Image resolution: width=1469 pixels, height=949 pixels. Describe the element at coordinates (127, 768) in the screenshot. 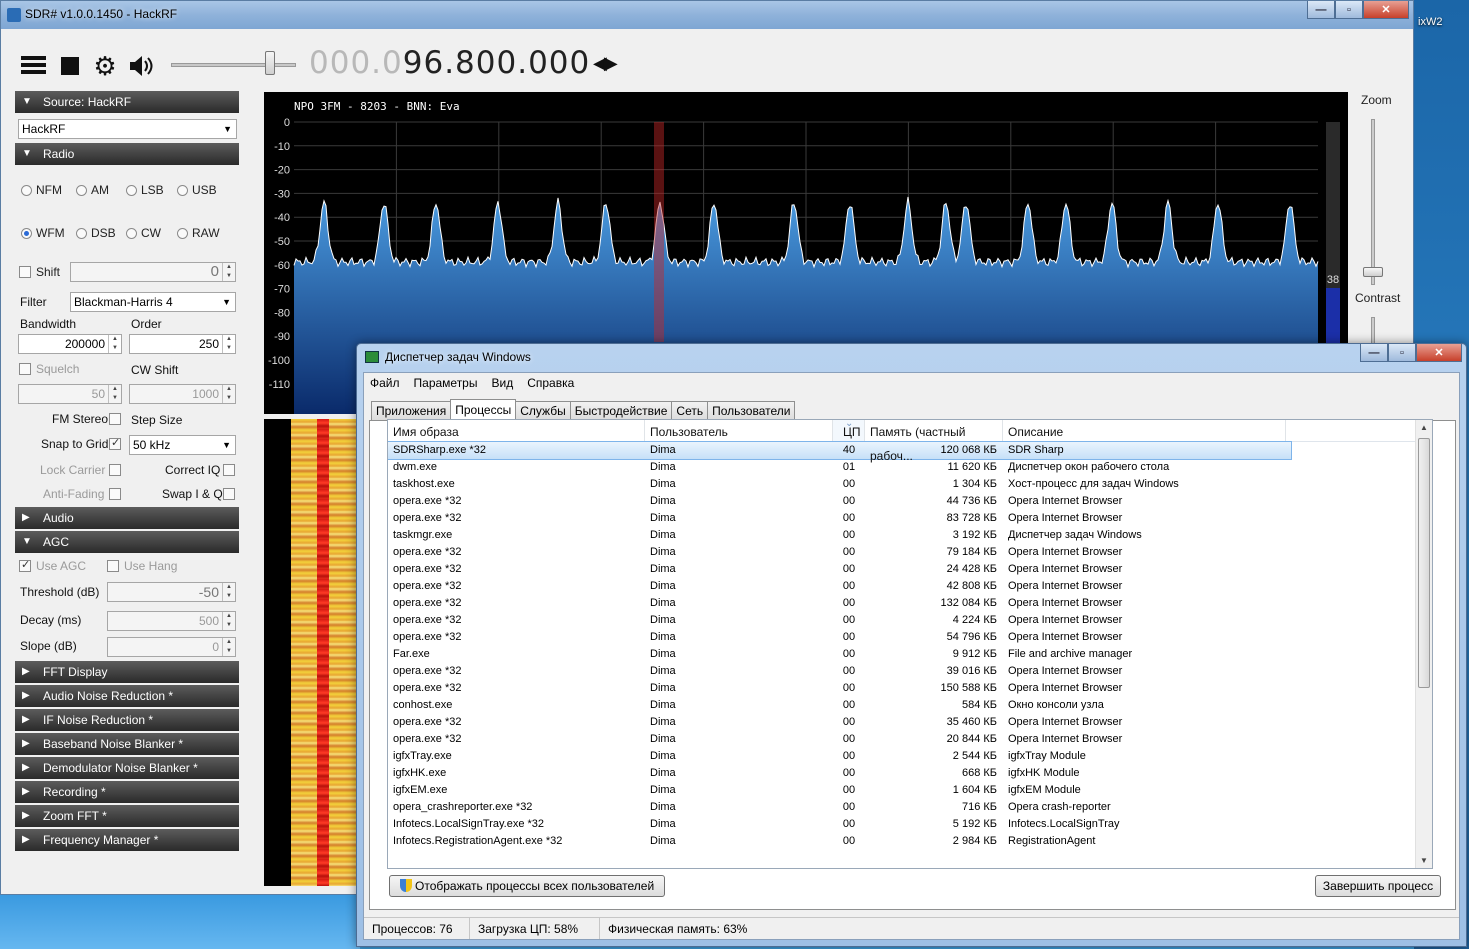

I see `section-demodulator-noise-blanker: ▶ Demodulator Noise Blanker *` at that location.